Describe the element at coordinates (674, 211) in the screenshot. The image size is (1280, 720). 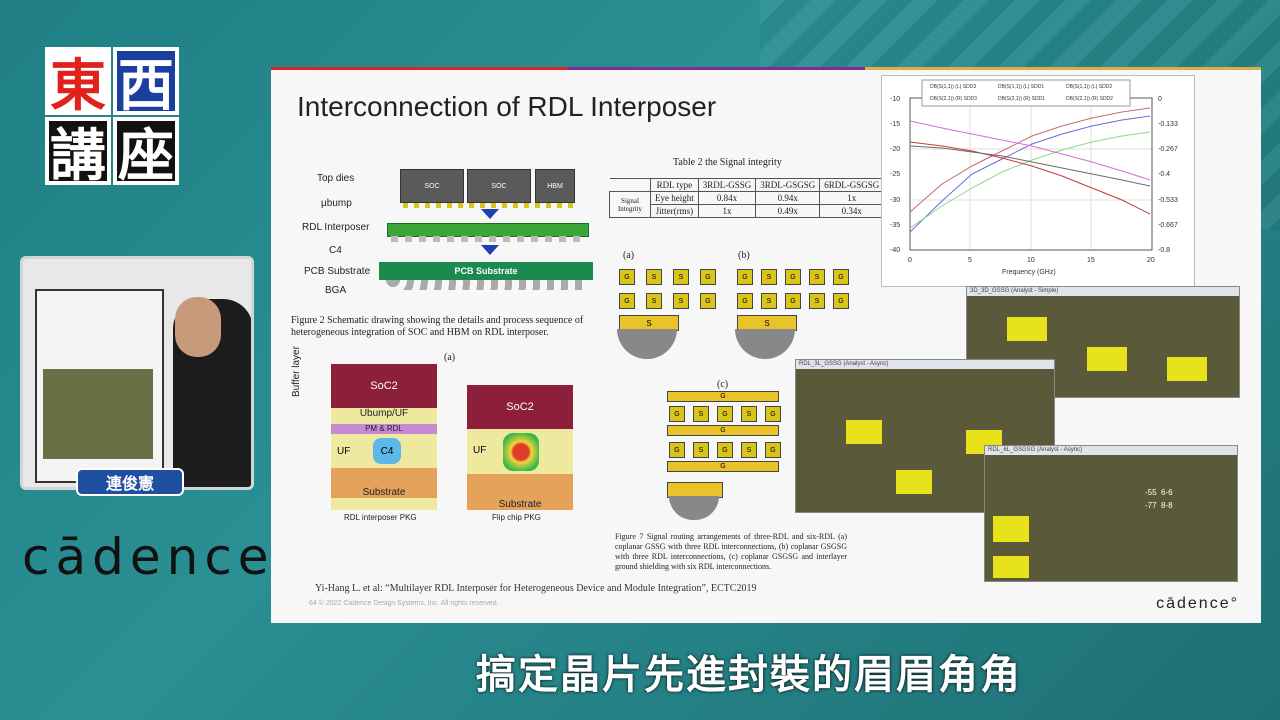
I see `table-cell: Jitter(rms)` at that location.